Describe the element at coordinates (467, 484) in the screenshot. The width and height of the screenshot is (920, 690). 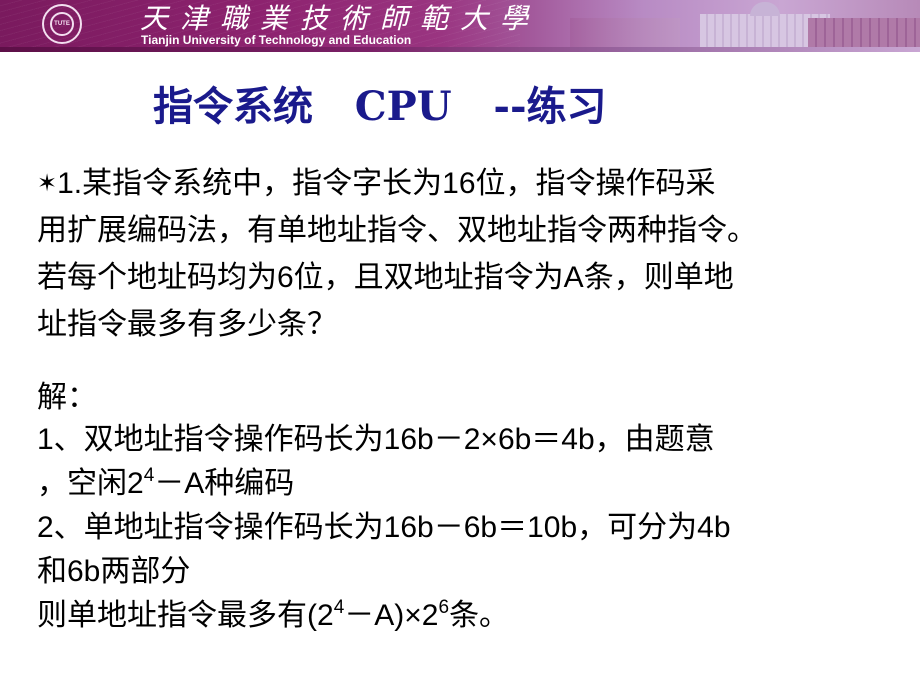
I see `answer-line: ，空闲24－A种编码` at that location.